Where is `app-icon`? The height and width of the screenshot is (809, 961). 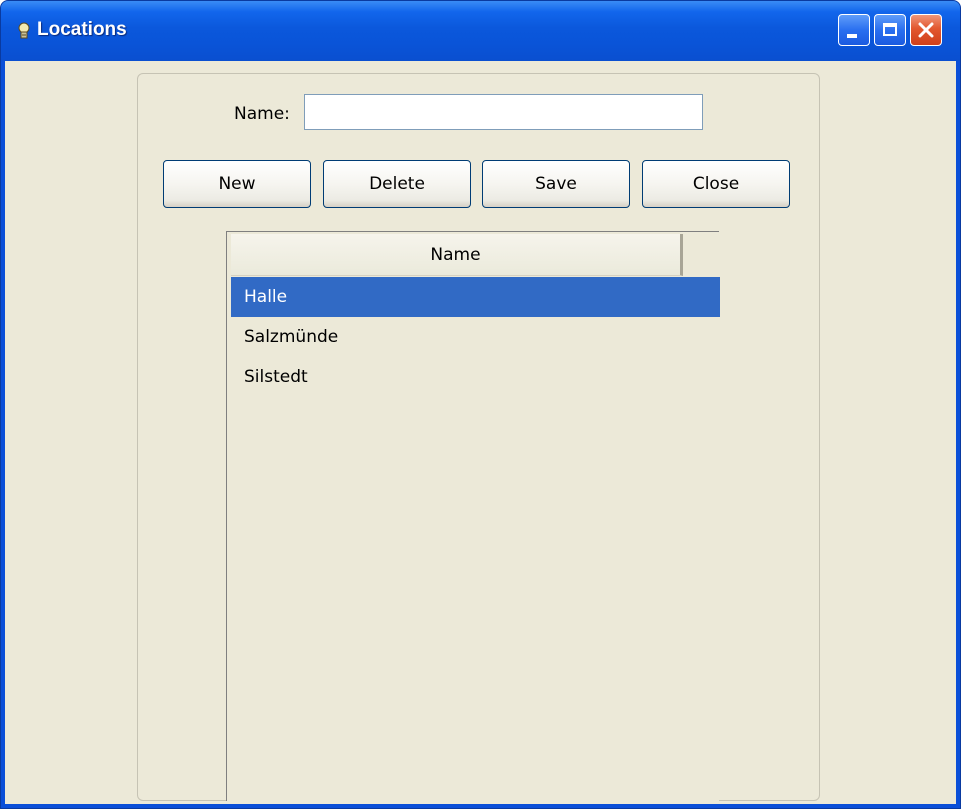 app-icon is located at coordinates (24, 31).